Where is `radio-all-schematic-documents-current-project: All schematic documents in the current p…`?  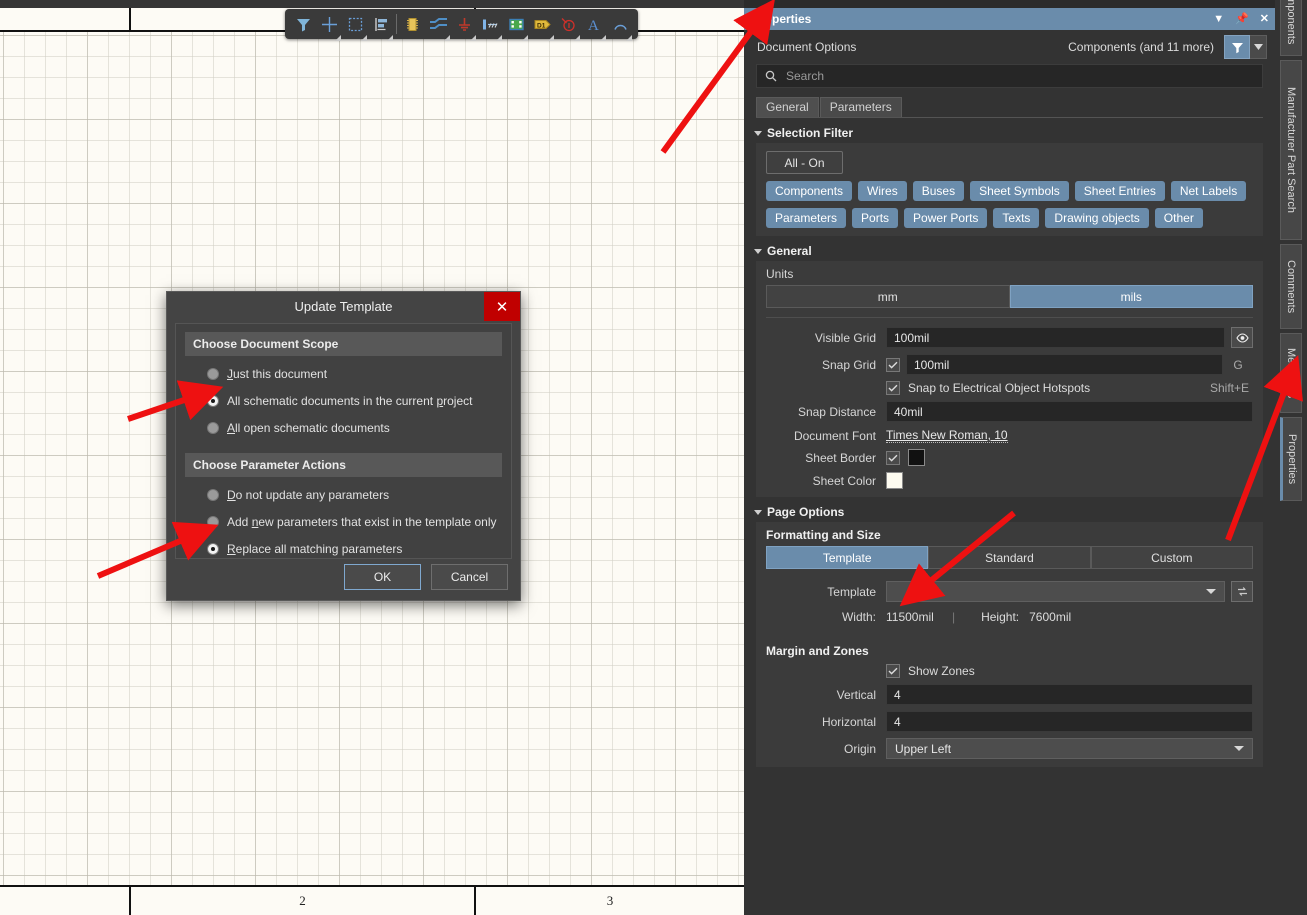 radio-all-schematic-documents-current-project: All schematic documents in the current p… is located at coordinates (343, 400).